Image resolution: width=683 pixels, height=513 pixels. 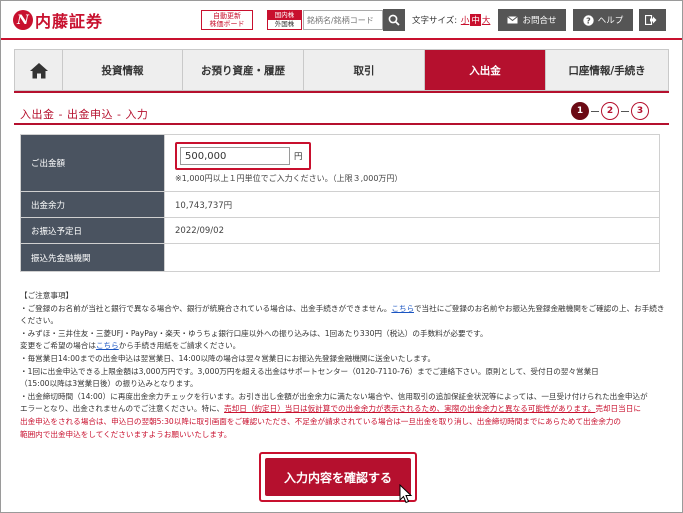 I want to click on main-nav: 投資情報 お預り資産・履歴 取引 入出金 口座情報/手続き, so click(x=341, y=70).